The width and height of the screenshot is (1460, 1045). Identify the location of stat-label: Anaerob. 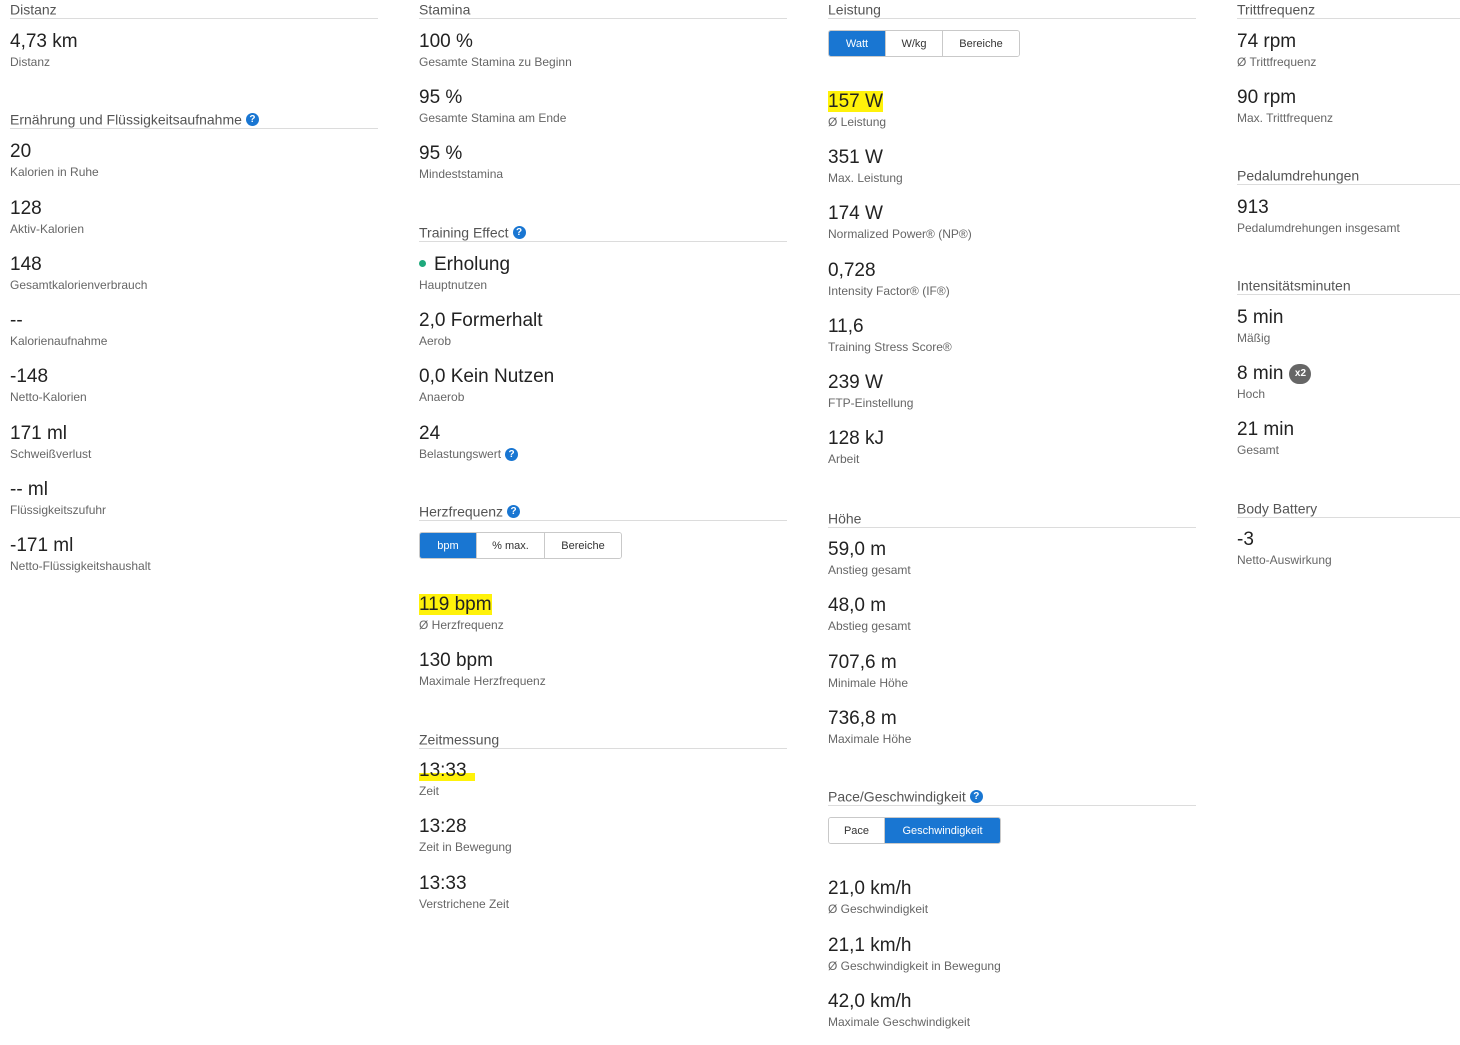
(442, 397).